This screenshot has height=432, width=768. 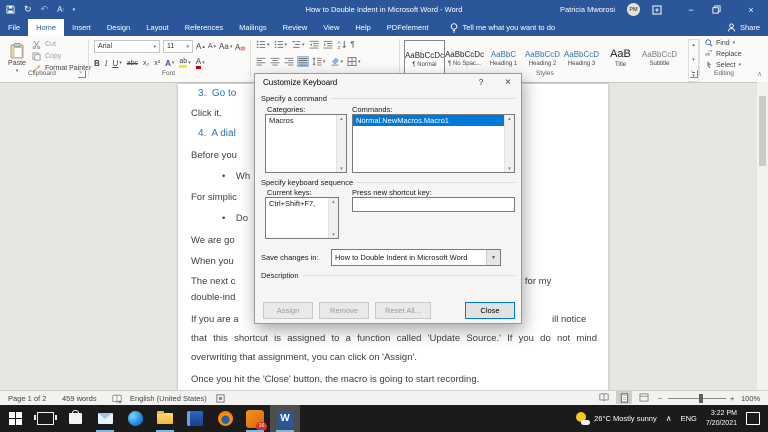 I want to click on font-size-combo: 11 ▾, so click(x=178, y=46).